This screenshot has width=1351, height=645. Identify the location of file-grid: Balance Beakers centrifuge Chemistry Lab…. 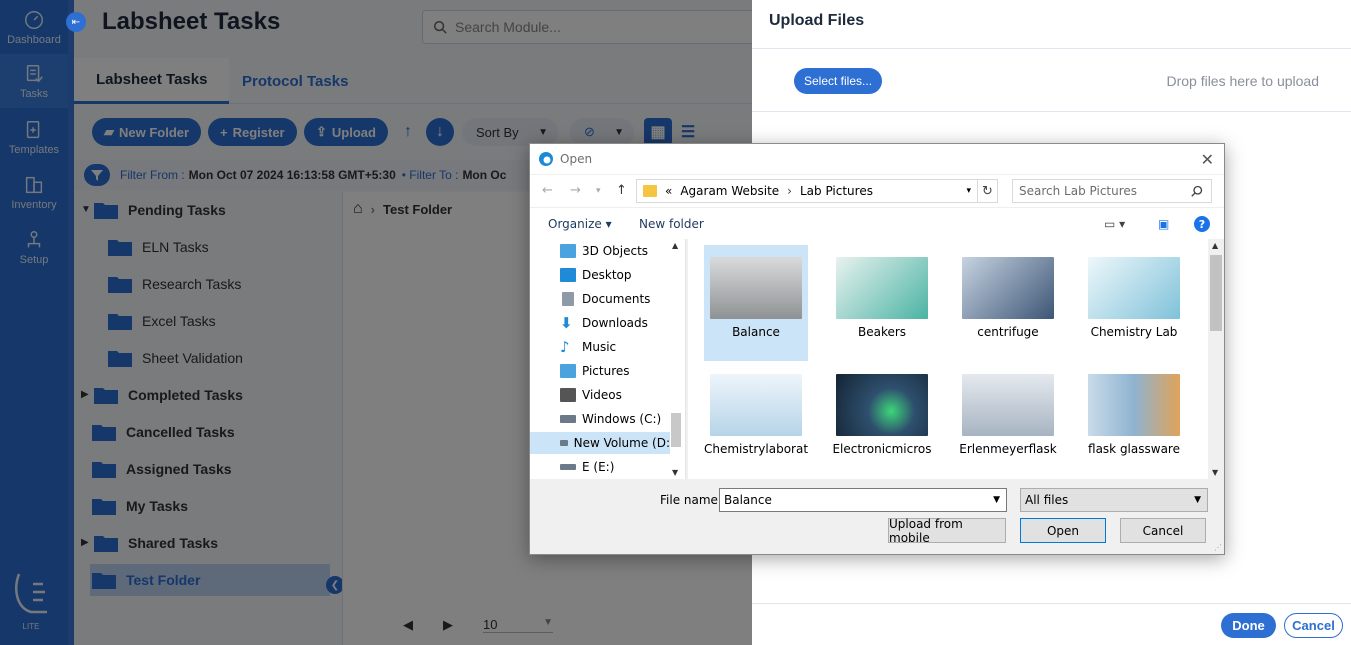
(956, 359).